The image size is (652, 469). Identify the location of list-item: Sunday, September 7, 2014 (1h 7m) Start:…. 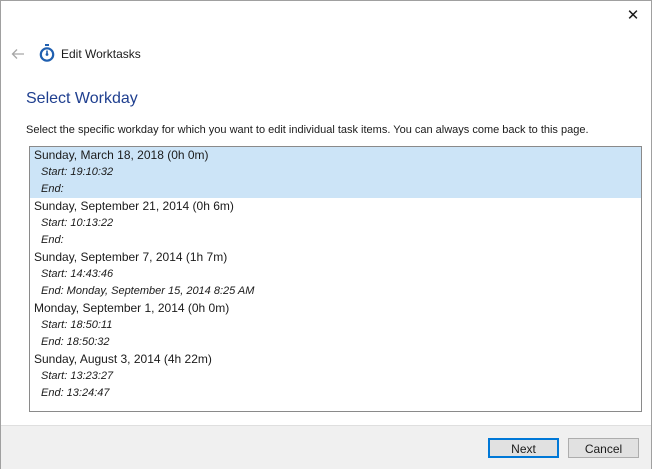
(335, 274).